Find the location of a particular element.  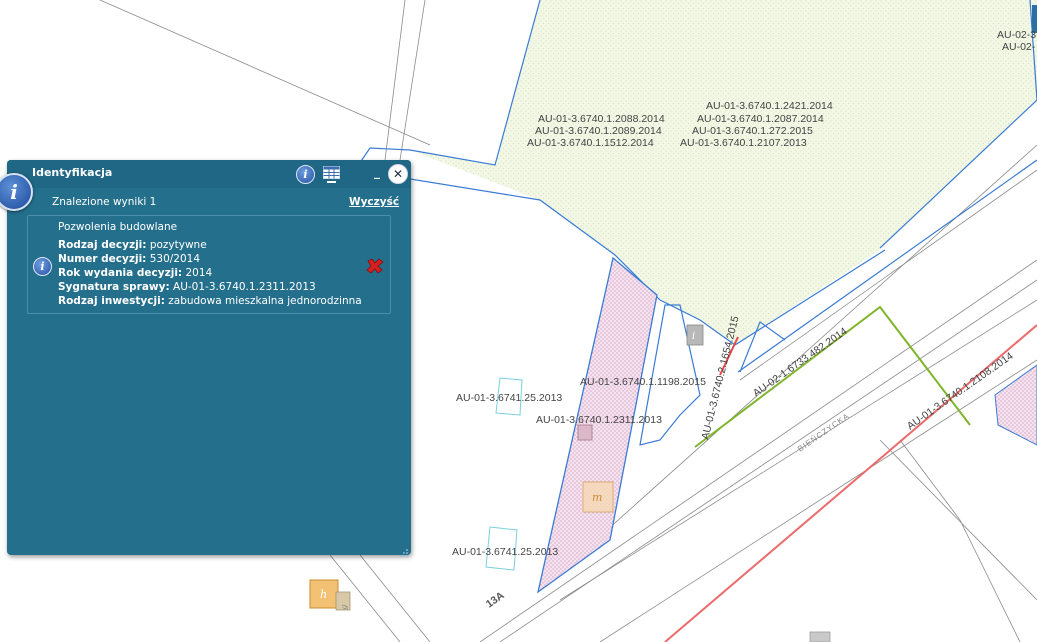

close-icon: ✕ is located at coordinates (398, 174).